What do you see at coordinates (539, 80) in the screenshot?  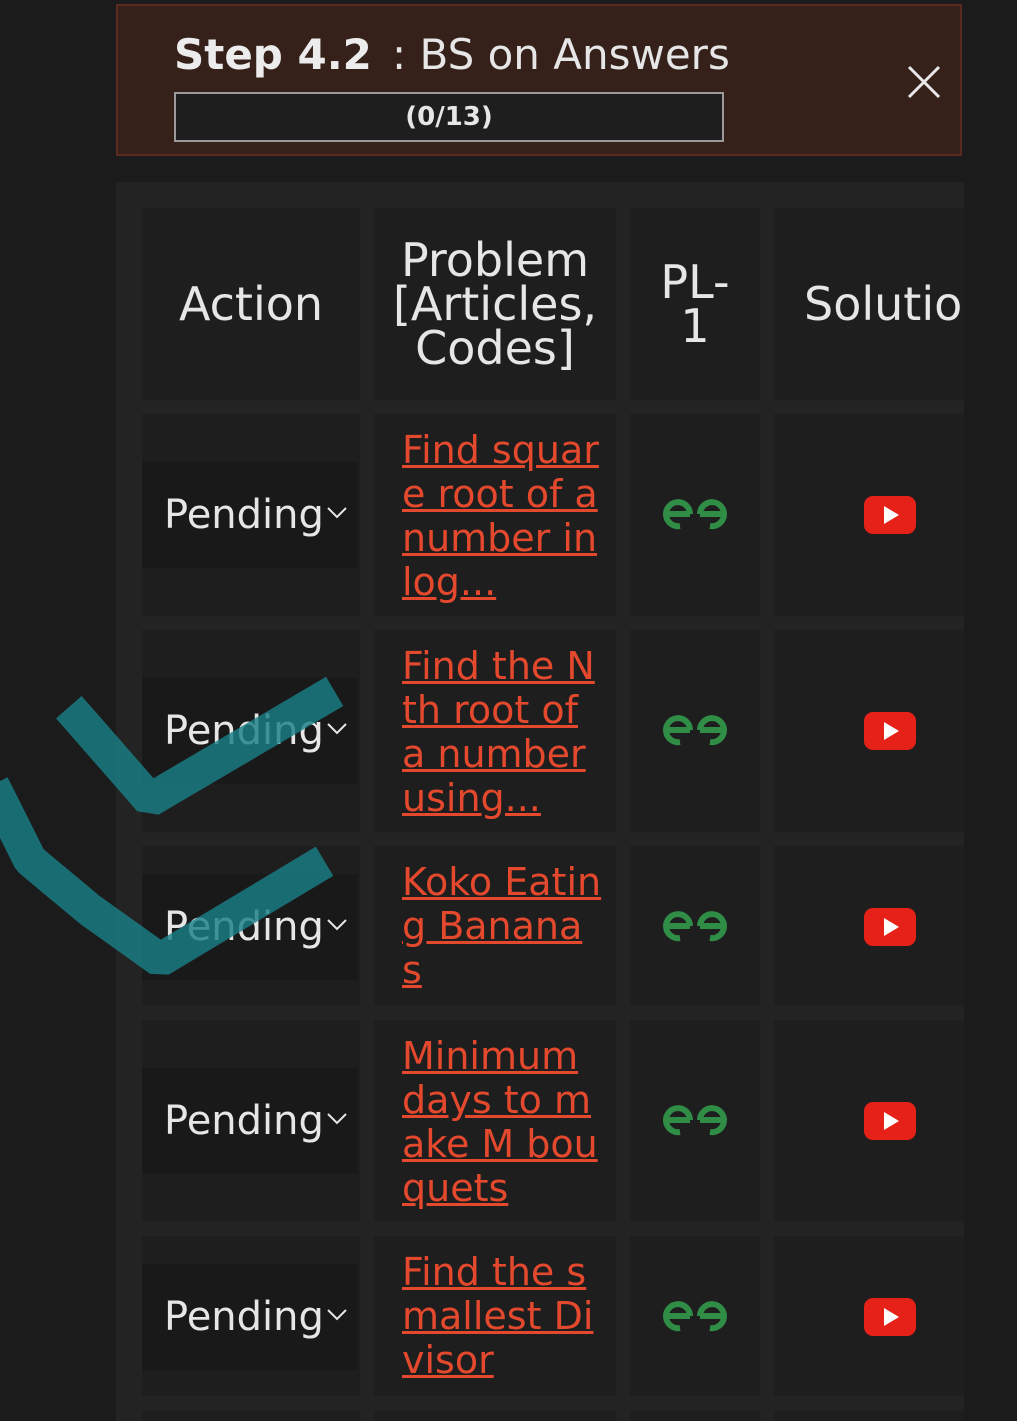 I see `step-header: Step 4.2 : BS on Answers (0/13)` at bounding box center [539, 80].